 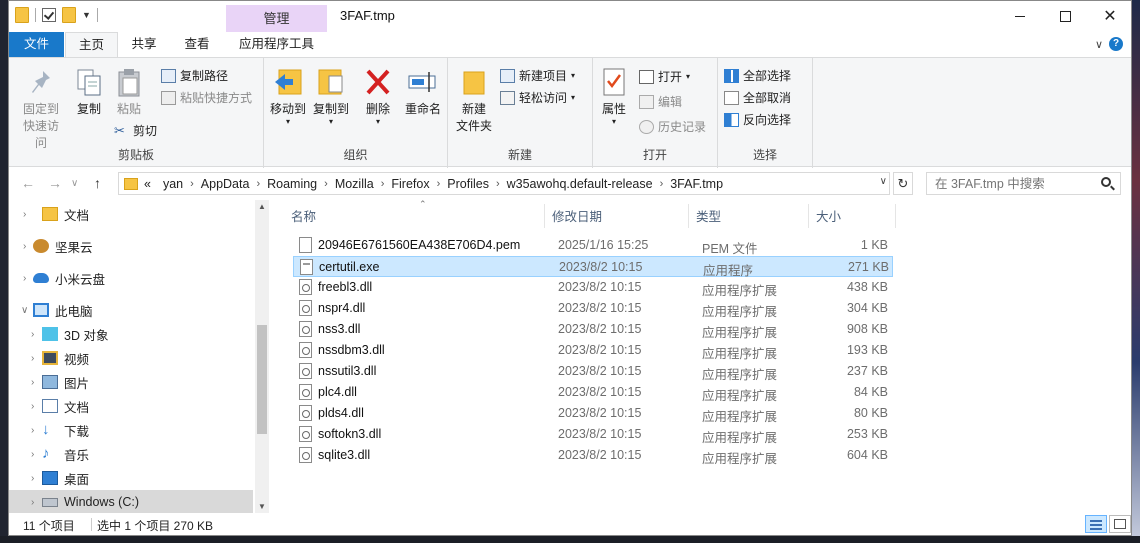 I want to click on history-button: 历史记录, so click(x=672, y=126).